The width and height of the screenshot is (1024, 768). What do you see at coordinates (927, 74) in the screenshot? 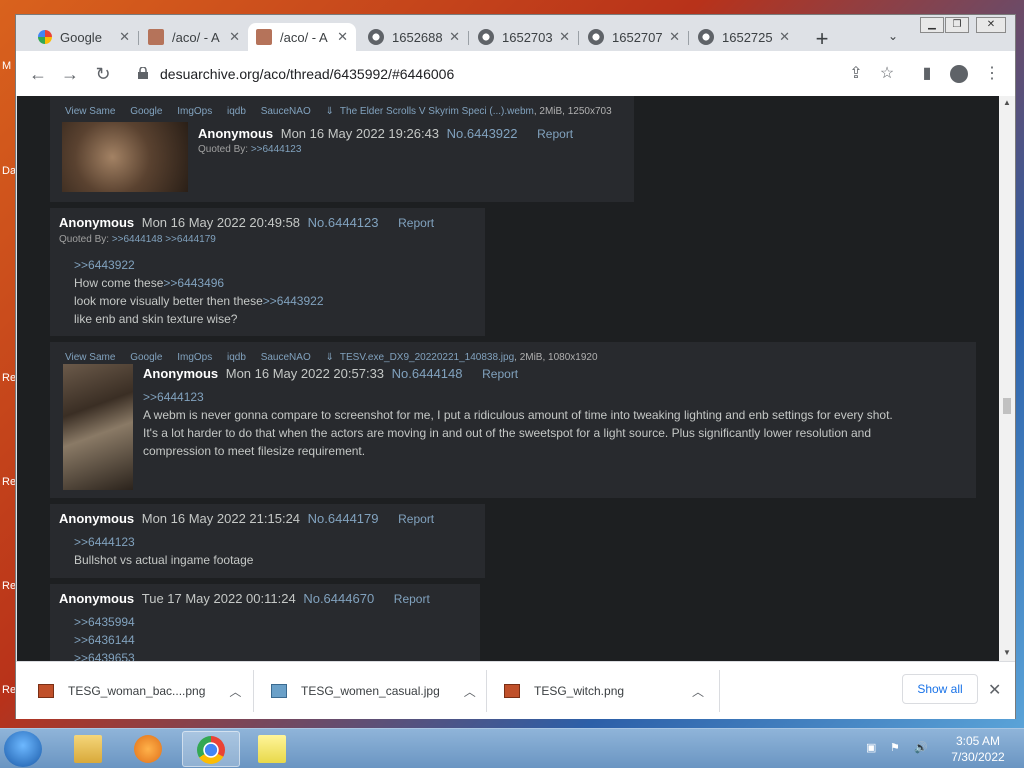
I see `side-panel-icon: ▮` at bounding box center [927, 74].